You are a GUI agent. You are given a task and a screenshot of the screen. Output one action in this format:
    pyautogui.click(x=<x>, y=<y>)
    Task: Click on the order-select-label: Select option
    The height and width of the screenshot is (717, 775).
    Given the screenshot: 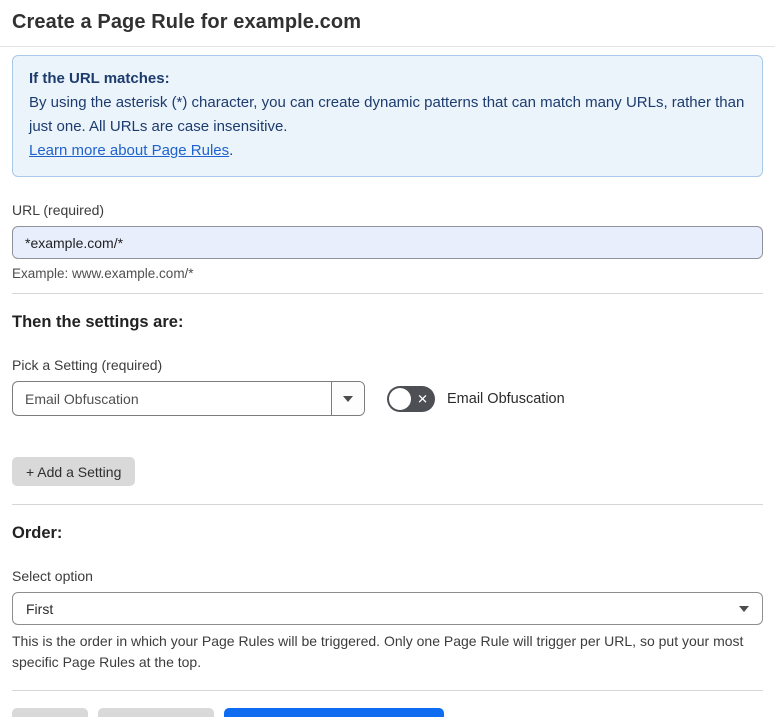 What is the action you would take?
    pyautogui.click(x=52, y=576)
    